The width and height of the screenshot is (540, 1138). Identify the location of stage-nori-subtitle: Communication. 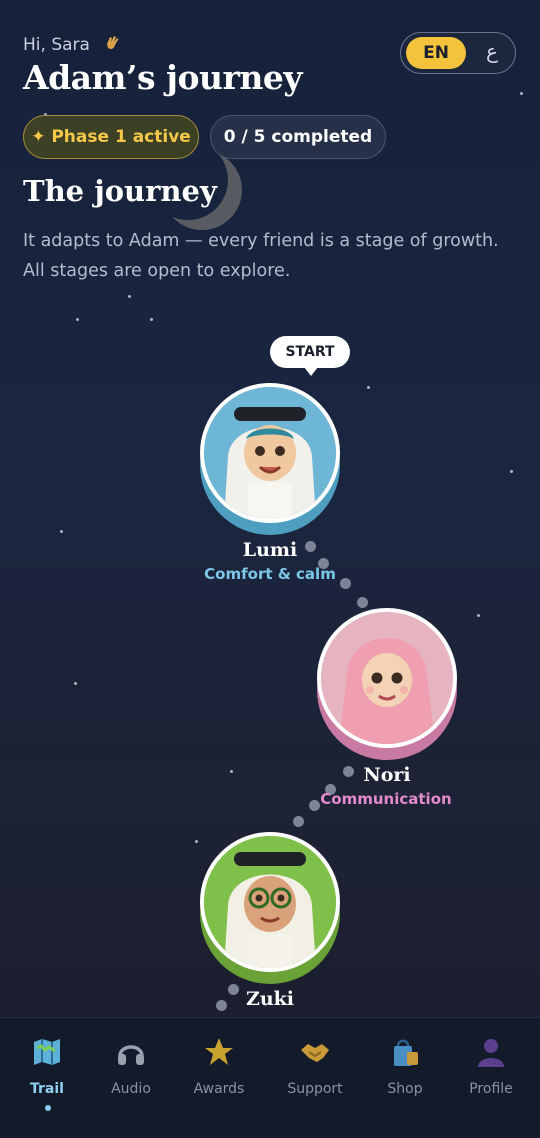
(386, 799).